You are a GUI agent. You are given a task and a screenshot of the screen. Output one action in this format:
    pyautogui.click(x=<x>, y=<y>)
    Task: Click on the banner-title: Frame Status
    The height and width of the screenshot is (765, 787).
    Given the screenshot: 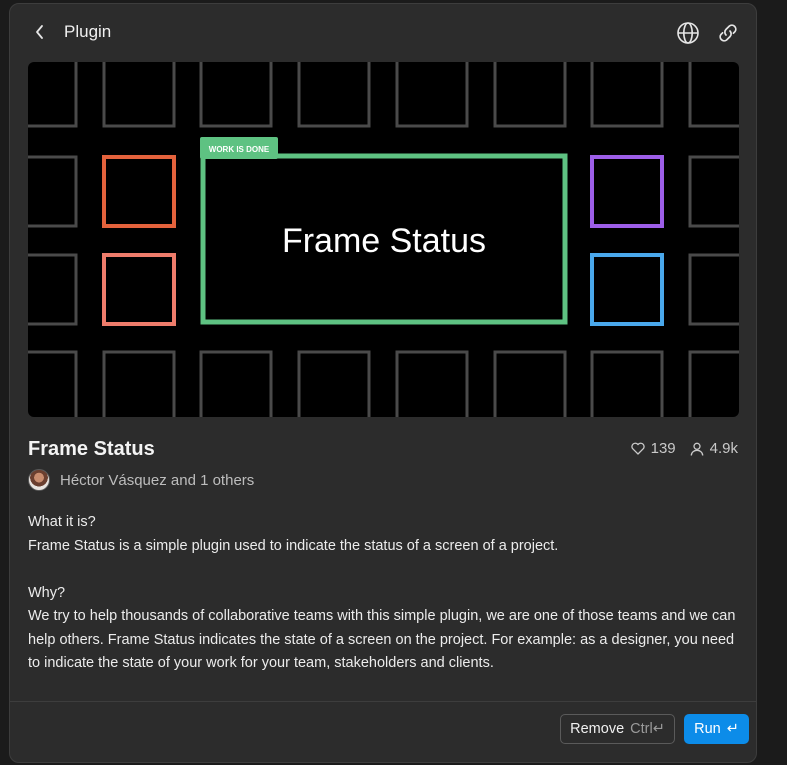 What is the action you would take?
    pyautogui.click(x=384, y=241)
    